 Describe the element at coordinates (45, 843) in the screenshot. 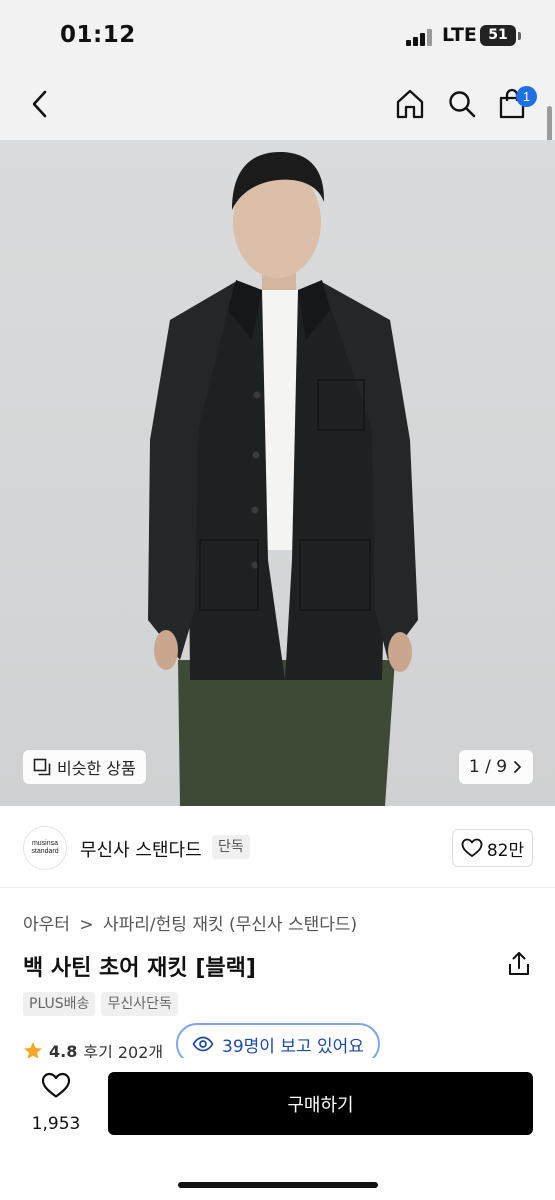

I see `brand-logo-line1: musinsa` at that location.